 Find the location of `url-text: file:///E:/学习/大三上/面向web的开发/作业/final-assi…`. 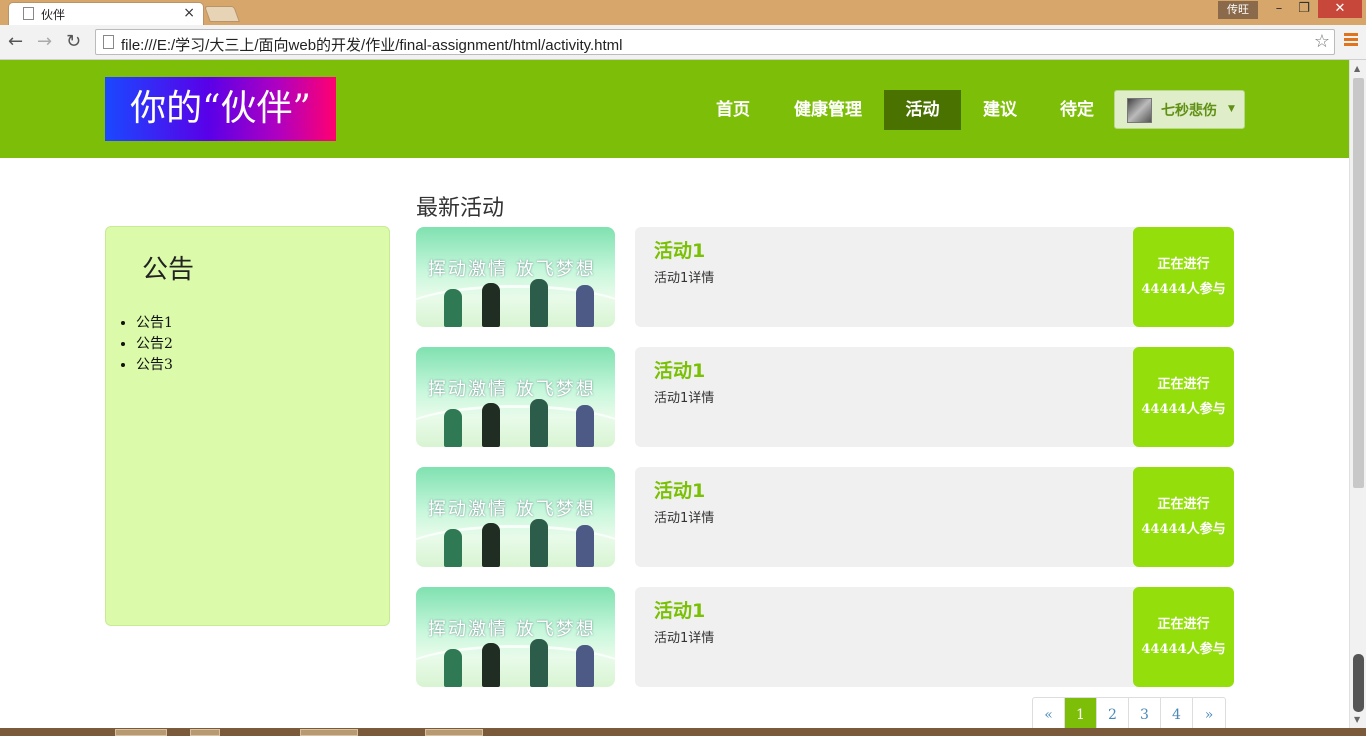

url-text: file:///E:/学习/大三上/面向web的开发/作业/final-assi… is located at coordinates (372, 44).